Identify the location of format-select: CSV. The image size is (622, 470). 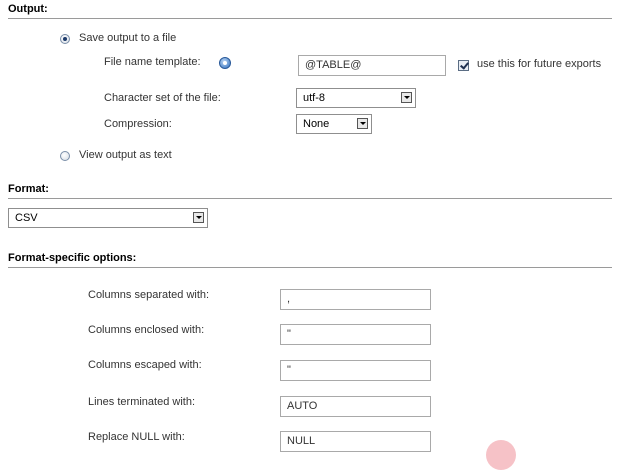
(108, 218).